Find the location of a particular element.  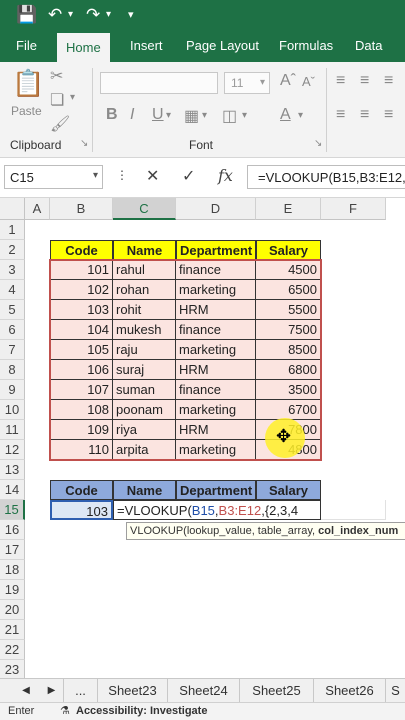

sheet-tab-25: Sheet25 is located at coordinates (277, 691).